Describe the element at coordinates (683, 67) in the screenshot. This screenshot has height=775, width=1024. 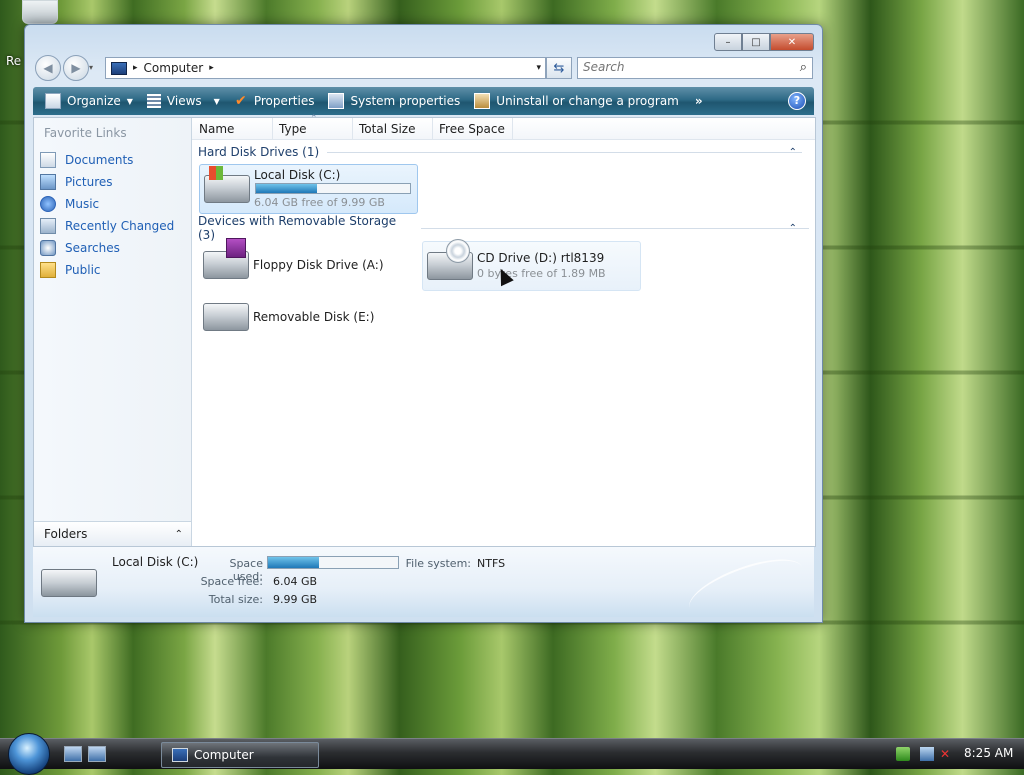
I see `search-input` at that location.